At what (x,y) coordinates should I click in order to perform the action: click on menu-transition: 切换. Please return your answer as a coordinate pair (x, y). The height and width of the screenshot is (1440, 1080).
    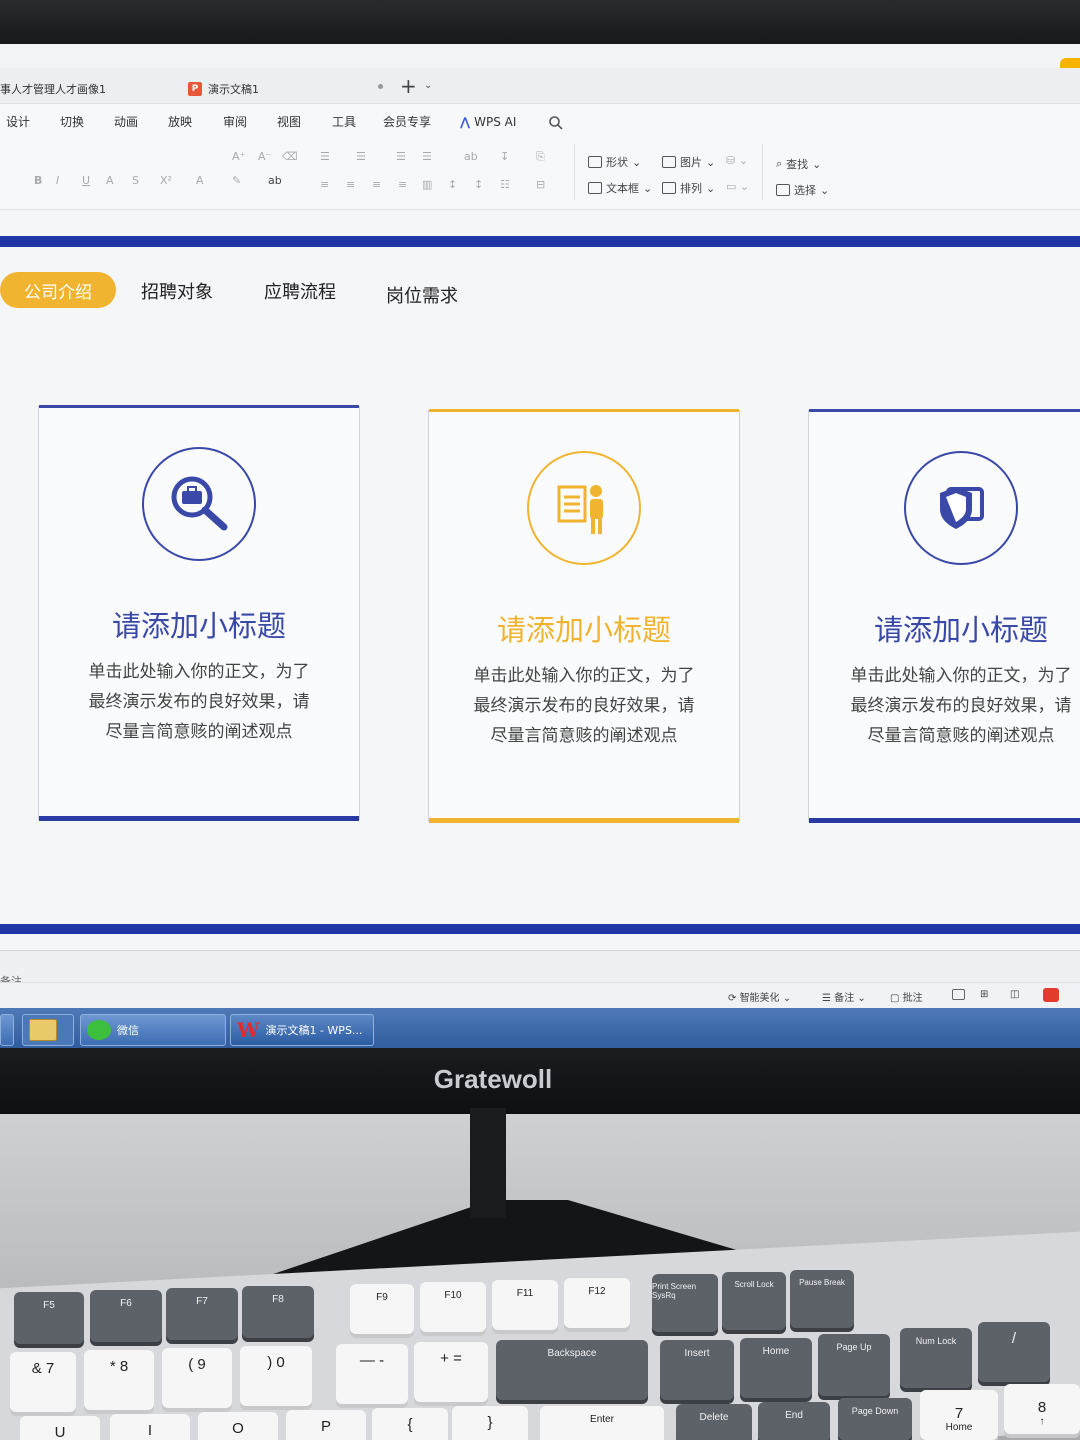
    Looking at the image, I should click on (72, 121).